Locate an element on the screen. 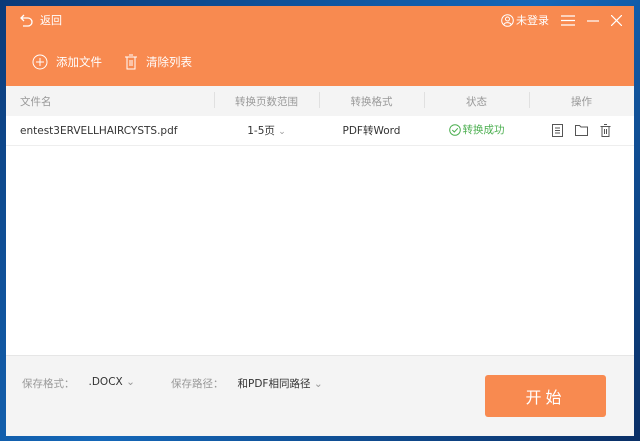 Image resolution: width=640 pixels, height=441 pixels. check-circle-icon is located at coordinates (454, 129).